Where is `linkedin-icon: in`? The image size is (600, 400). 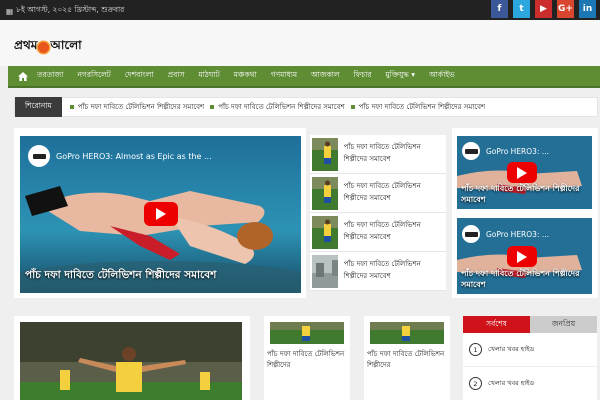 linkedin-icon: in is located at coordinates (587, 9).